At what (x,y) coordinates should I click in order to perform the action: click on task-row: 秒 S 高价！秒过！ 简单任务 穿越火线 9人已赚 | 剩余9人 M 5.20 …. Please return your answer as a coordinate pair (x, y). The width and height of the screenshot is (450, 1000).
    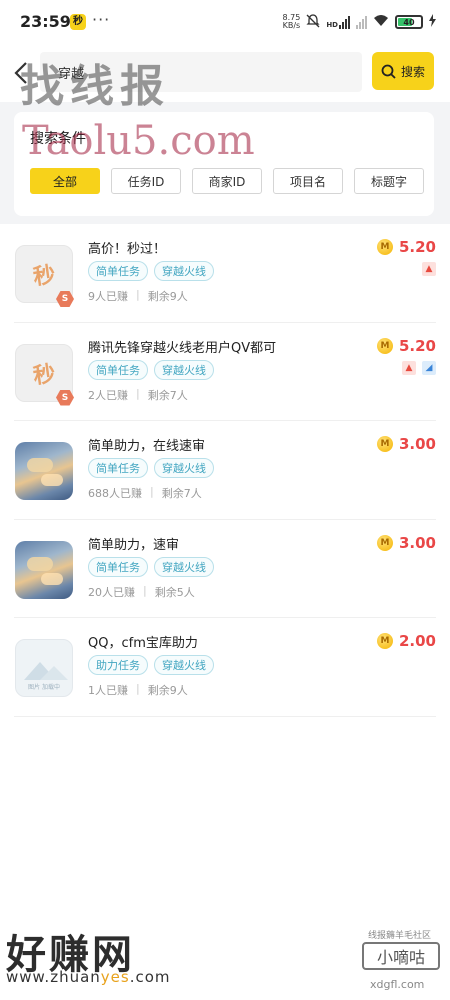
    Looking at the image, I should click on (225, 273).